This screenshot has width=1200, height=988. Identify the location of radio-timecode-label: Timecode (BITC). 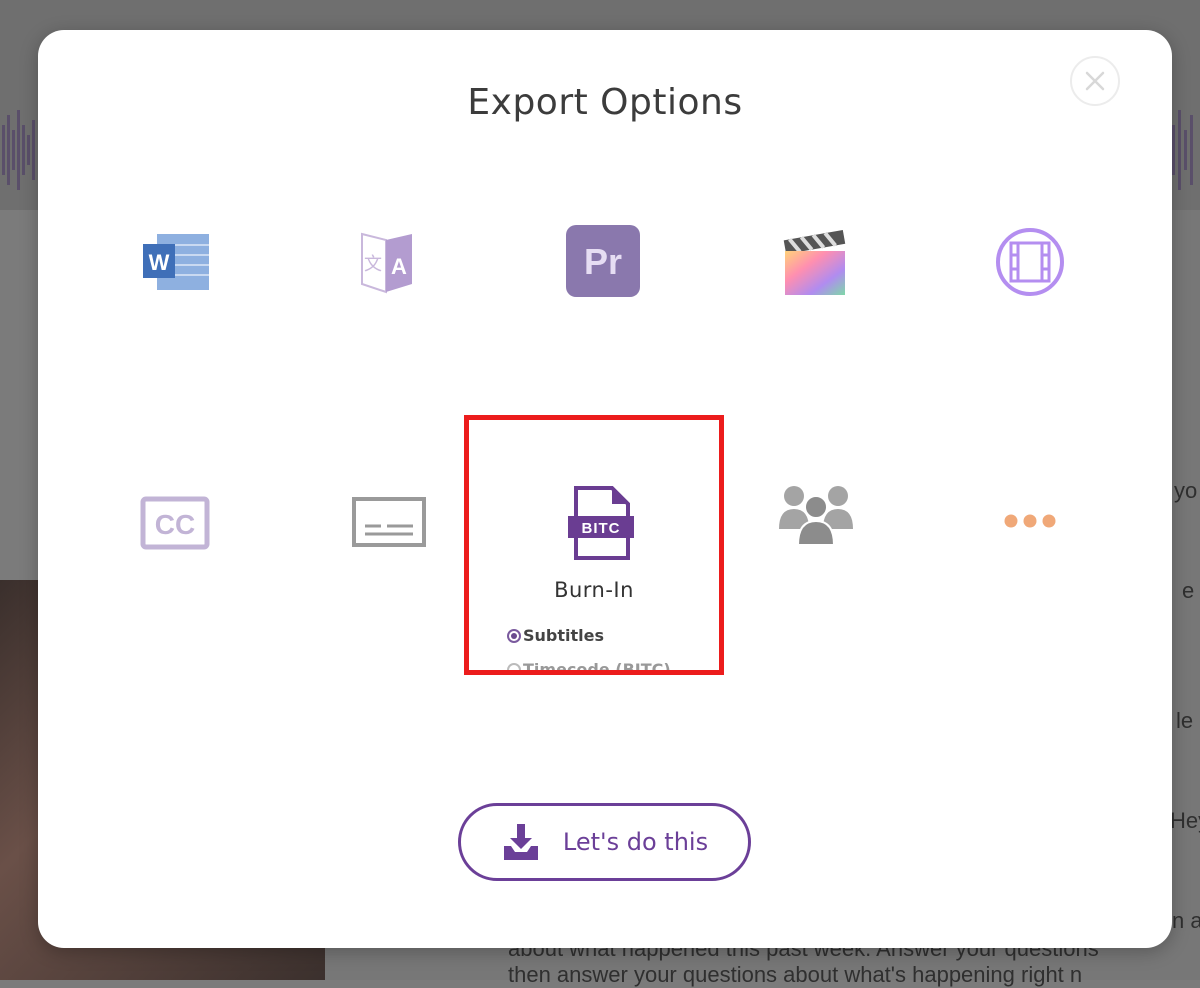
(597, 667).